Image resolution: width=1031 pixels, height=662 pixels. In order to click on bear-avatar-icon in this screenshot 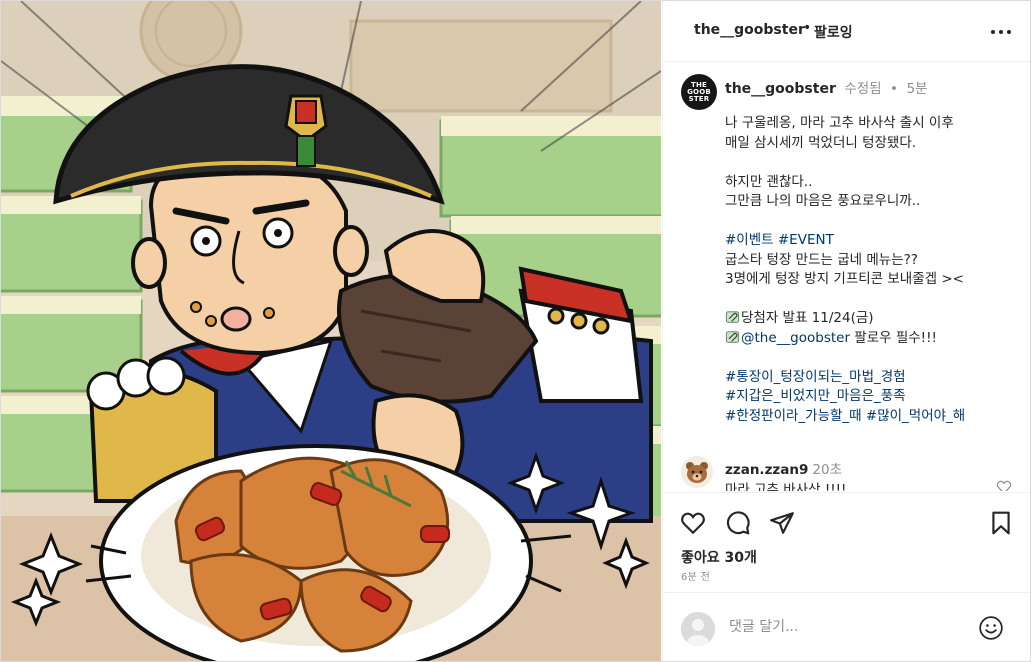, I will do `click(697, 472)`.